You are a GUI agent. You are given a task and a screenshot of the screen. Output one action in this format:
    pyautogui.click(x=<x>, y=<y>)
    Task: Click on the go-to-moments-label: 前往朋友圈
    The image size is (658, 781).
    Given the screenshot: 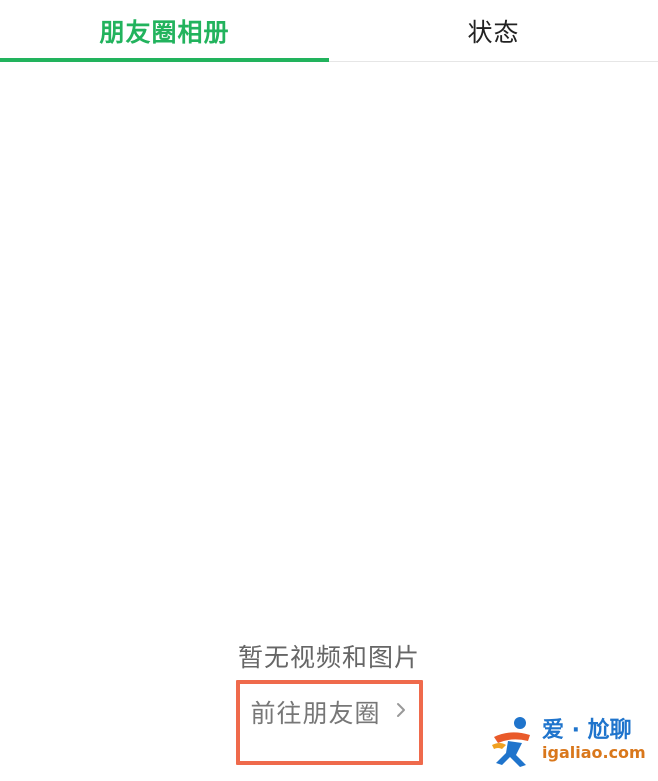 What is the action you would take?
    pyautogui.click(x=315, y=713)
    